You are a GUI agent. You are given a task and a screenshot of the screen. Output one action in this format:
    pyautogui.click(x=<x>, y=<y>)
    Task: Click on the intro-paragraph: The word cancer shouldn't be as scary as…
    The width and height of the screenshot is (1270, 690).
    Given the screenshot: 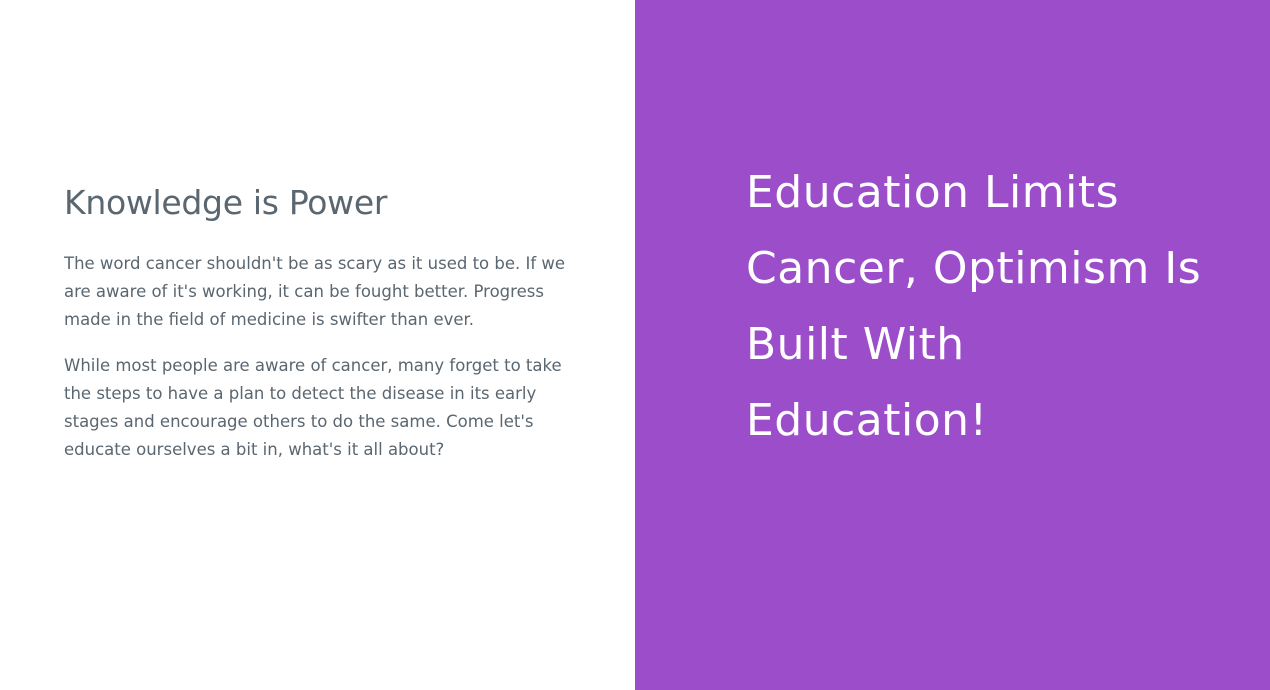 What is the action you would take?
    pyautogui.click(x=315, y=291)
    